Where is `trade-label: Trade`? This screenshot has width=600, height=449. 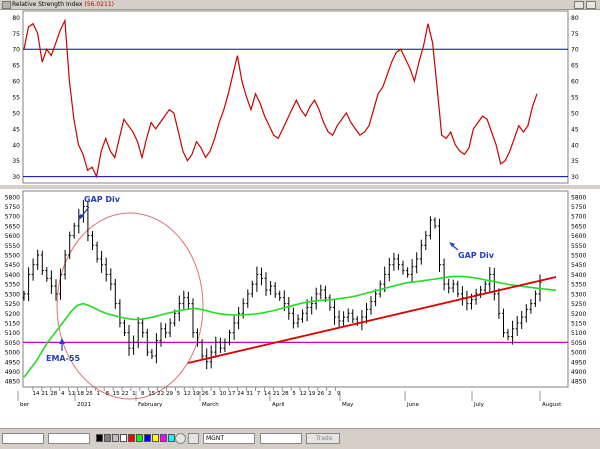 trade-label: Trade is located at coordinates (324, 438).